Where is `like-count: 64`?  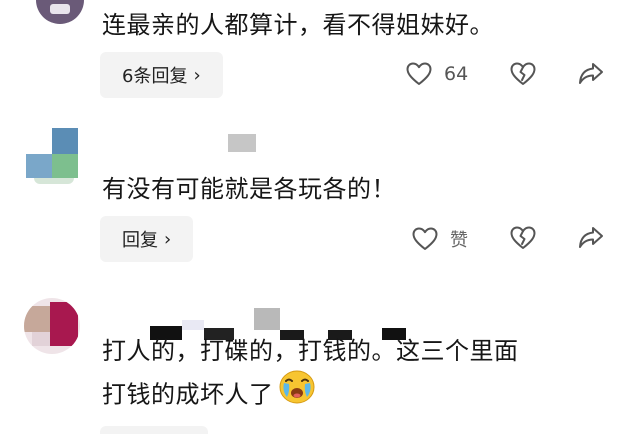 like-count: 64 is located at coordinates (456, 74).